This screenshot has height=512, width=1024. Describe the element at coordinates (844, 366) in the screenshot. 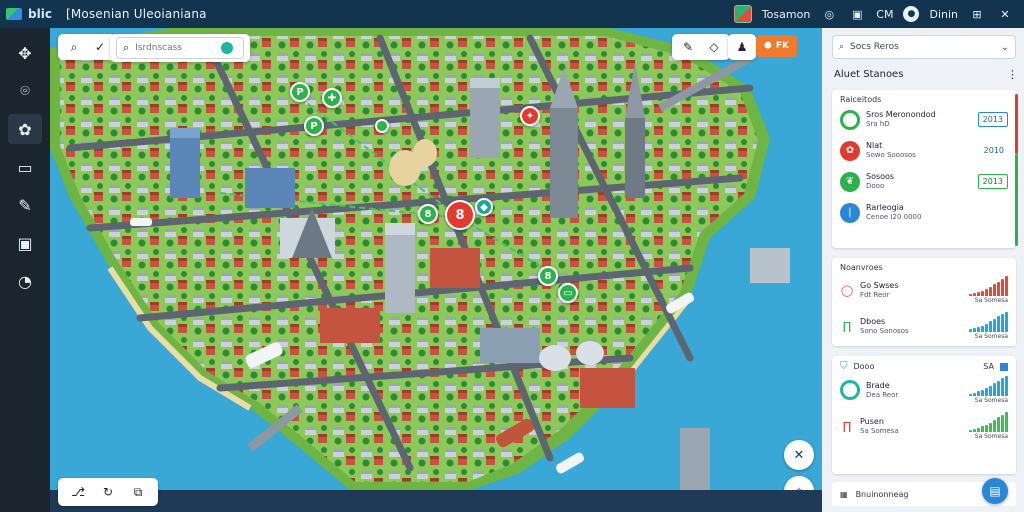

I see `shield-icon: ⛉` at that location.